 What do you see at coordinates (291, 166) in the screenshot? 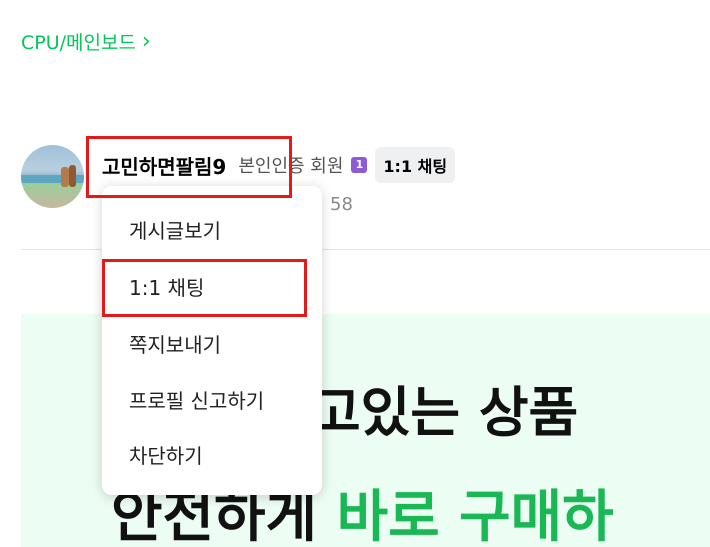
I see `verification-status: 본인인증 회원` at bounding box center [291, 166].